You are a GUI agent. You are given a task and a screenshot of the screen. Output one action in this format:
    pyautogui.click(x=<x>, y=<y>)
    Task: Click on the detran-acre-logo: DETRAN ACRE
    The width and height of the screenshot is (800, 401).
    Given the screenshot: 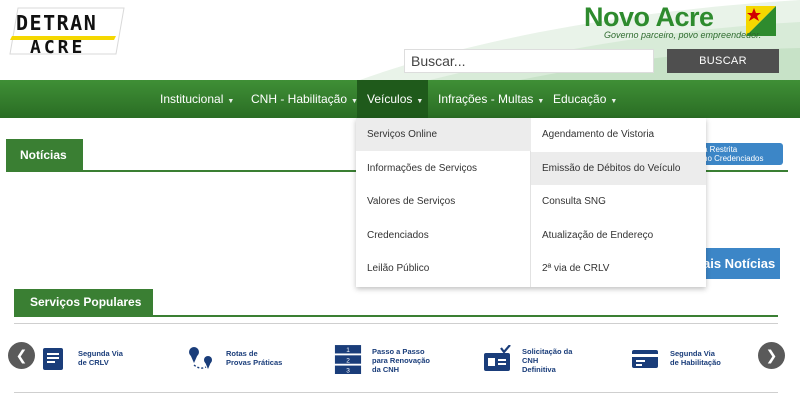 What is the action you would take?
    pyautogui.click(x=67, y=31)
    